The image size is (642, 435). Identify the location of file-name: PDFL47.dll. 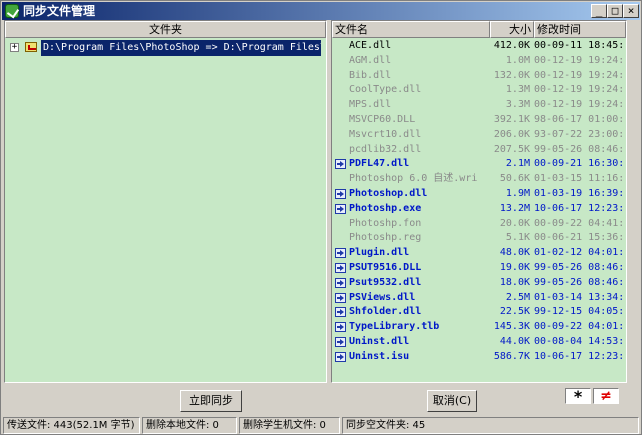
(379, 164).